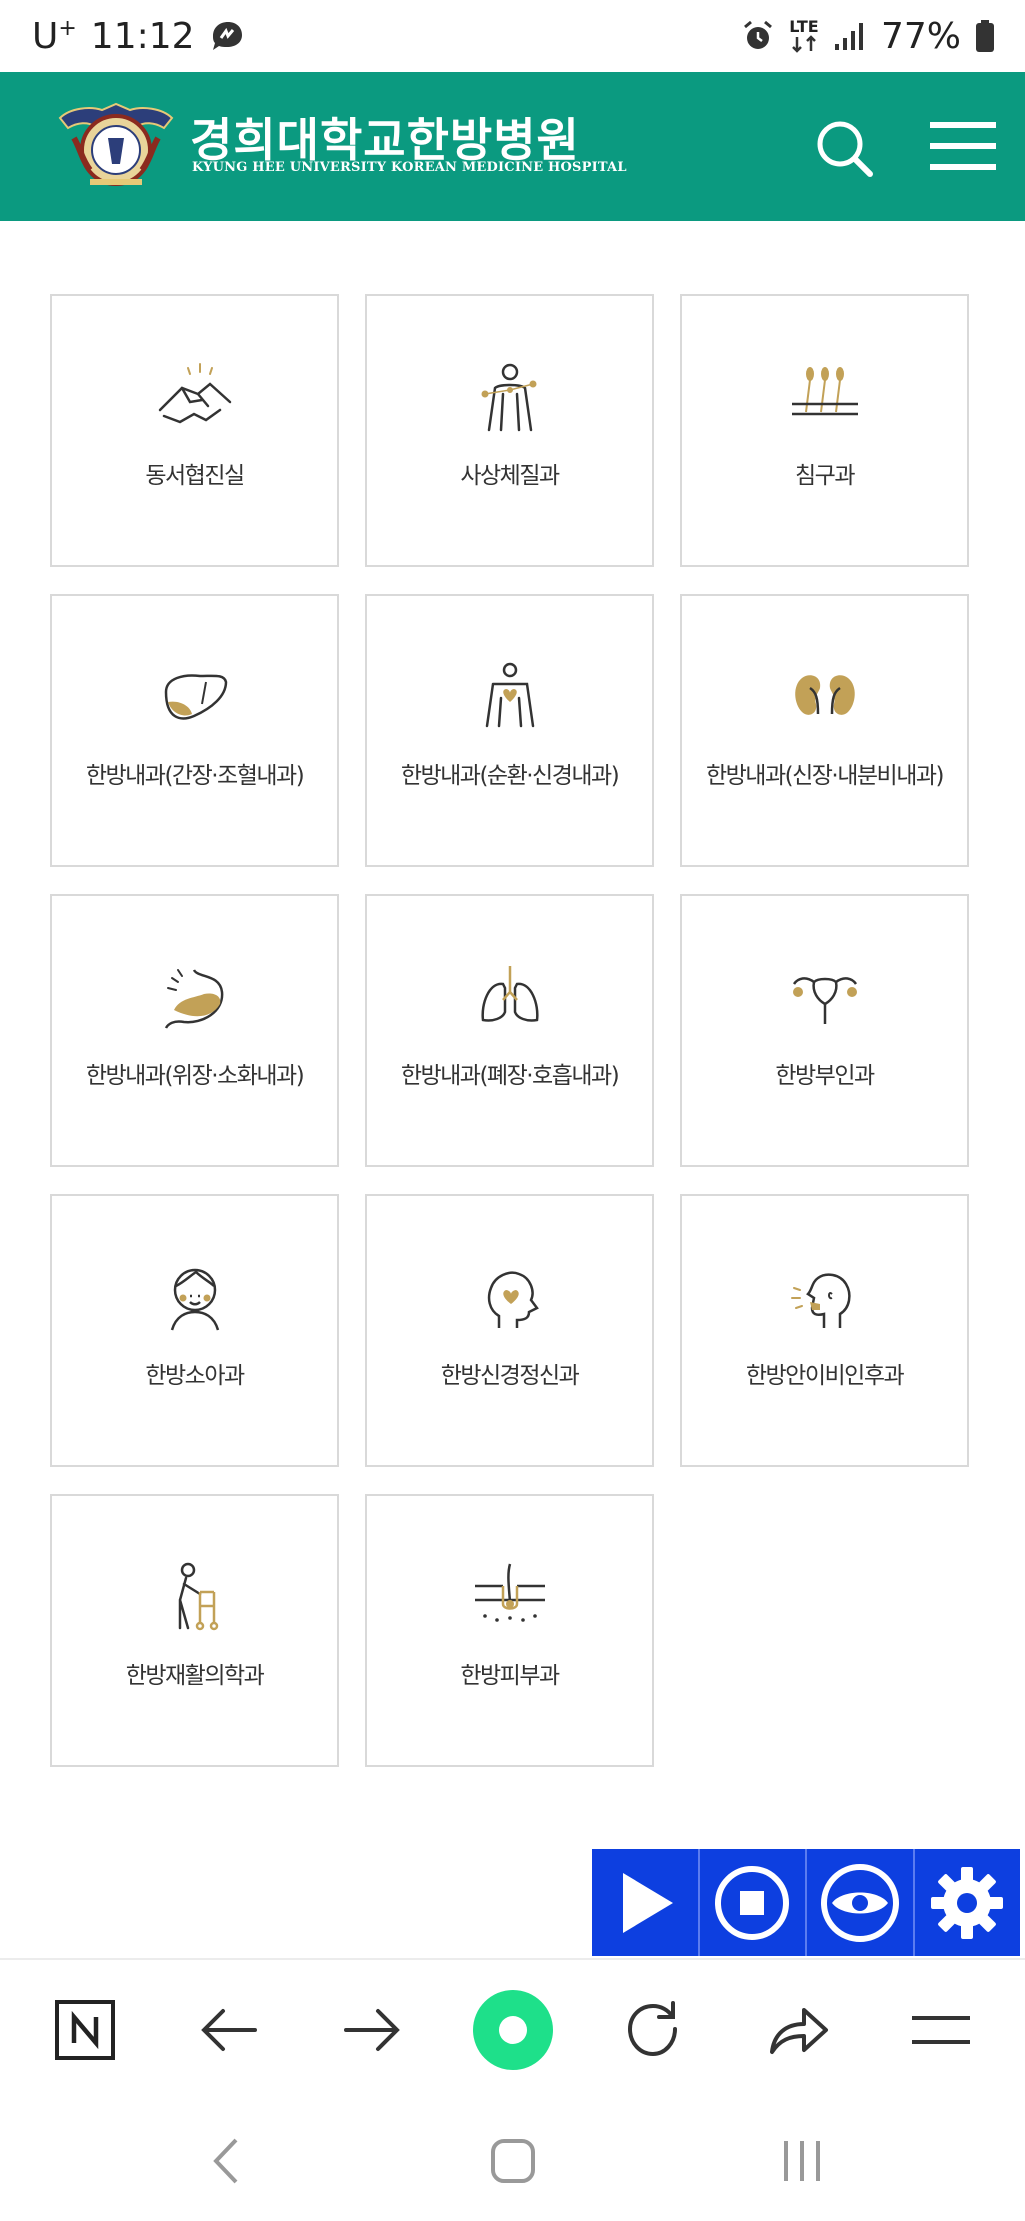  Describe the element at coordinates (963, 146) in the screenshot. I see `hamburger-menu-icon` at that location.